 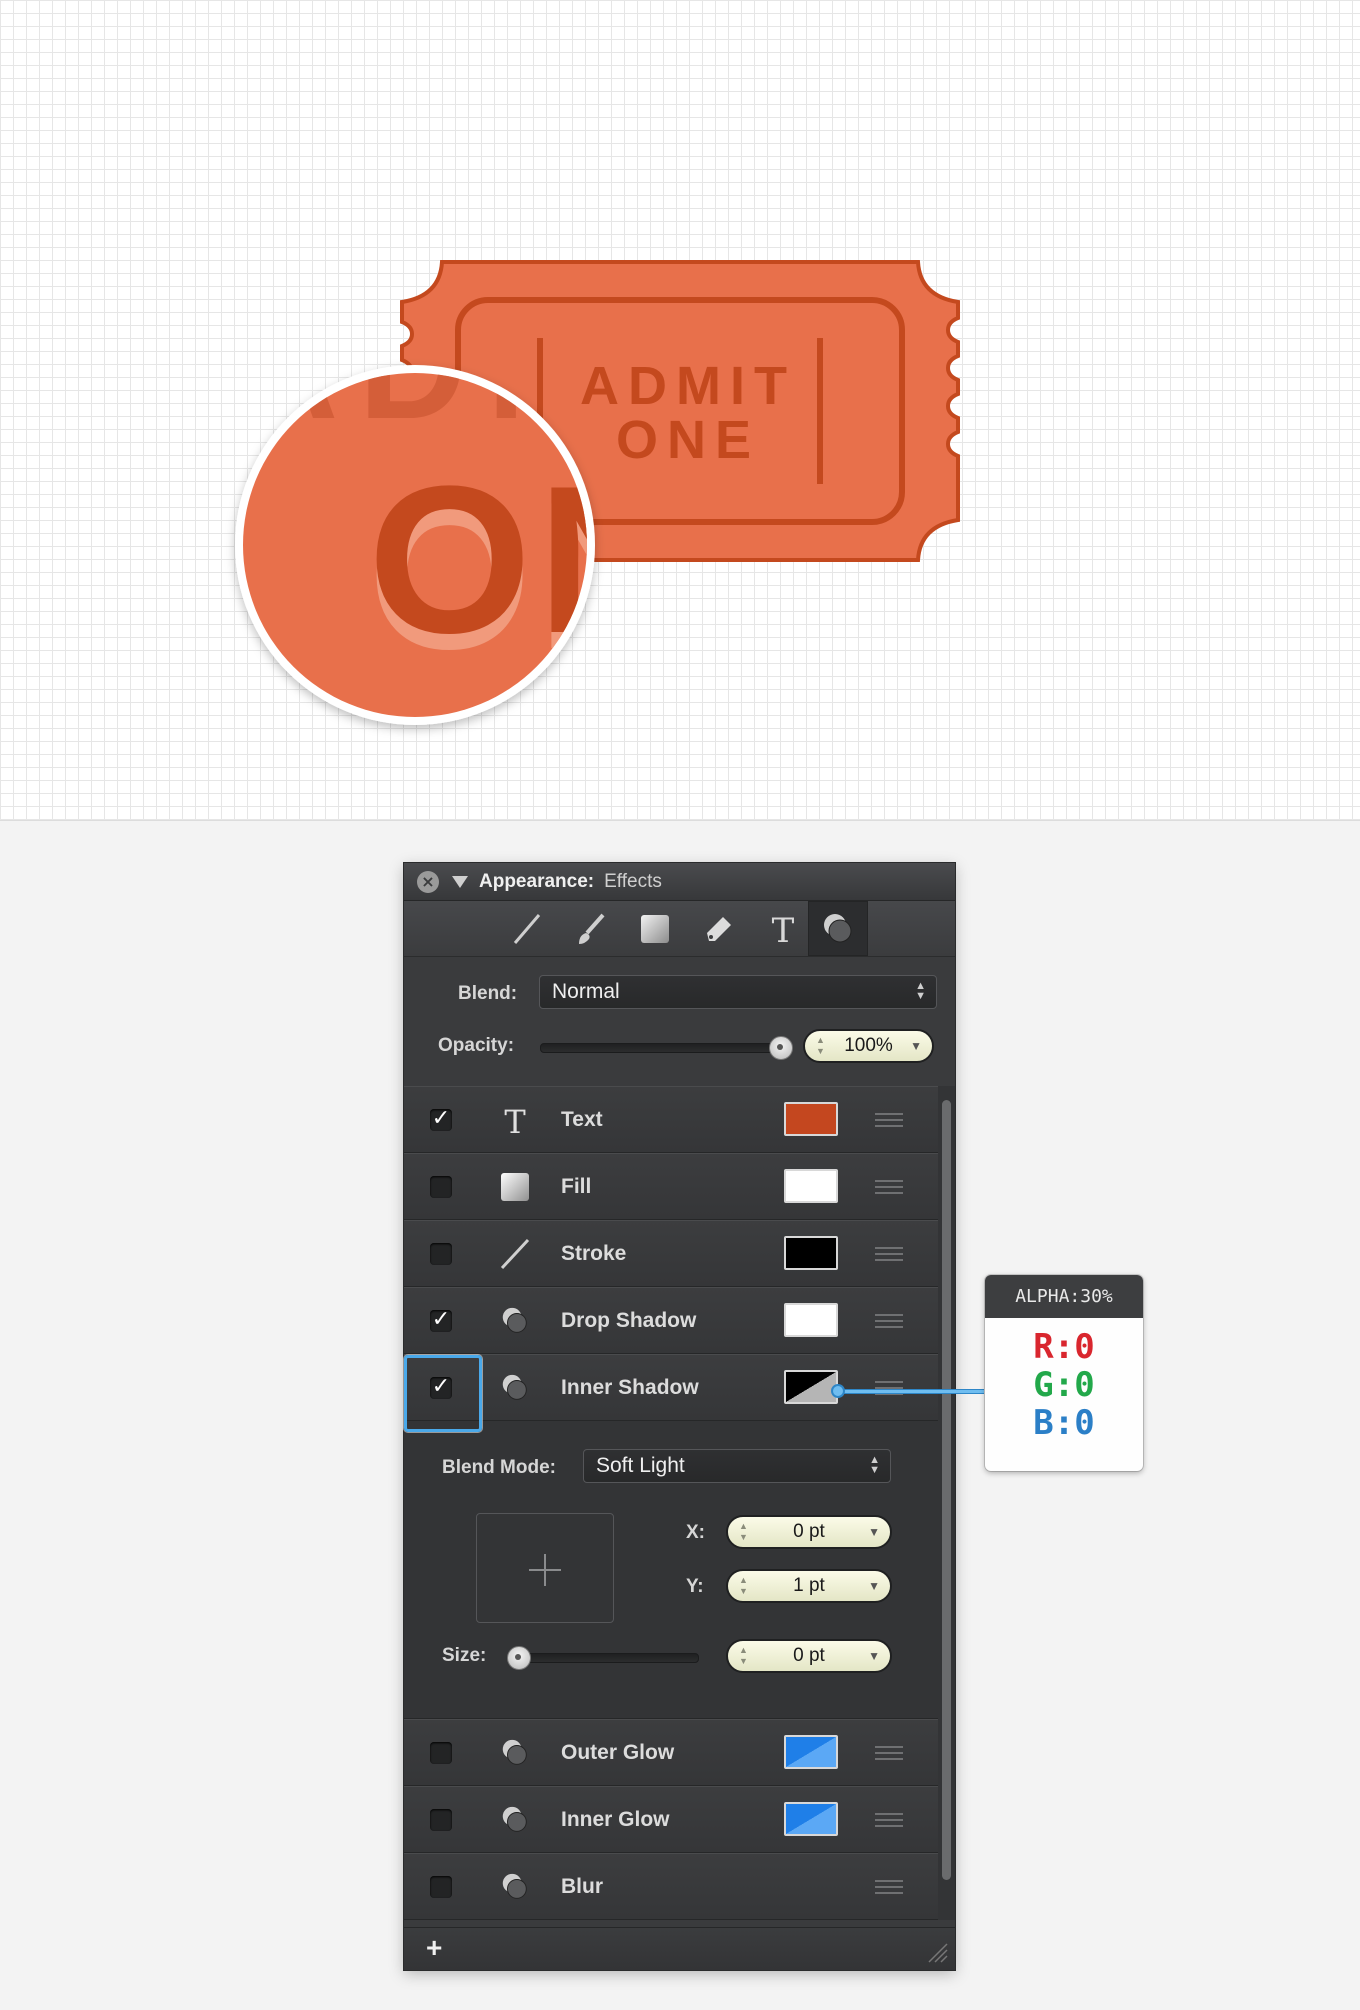 What do you see at coordinates (591, 929) in the screenshot?
I see `brush-tool-icon` at bounding box center [591, 929].